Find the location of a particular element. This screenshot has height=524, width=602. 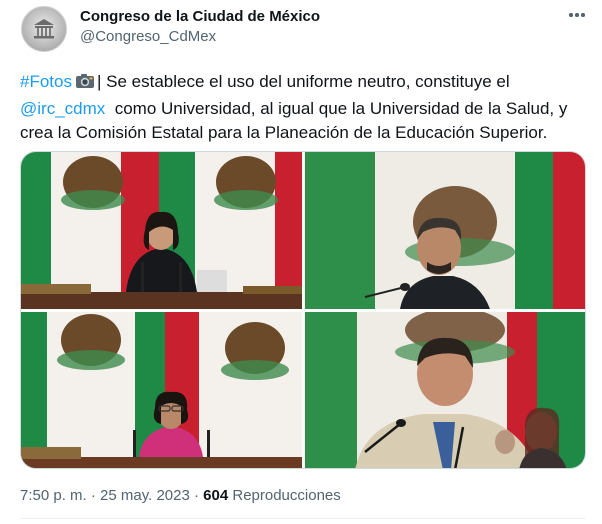

hashtag-link: #Fotos is located at coordinates (46, 81).